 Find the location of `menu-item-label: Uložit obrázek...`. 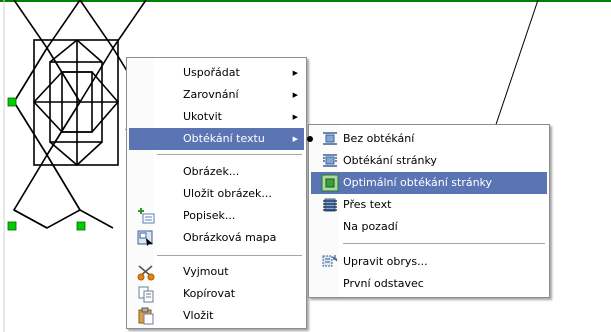

menu-item-label: Uložit obrázek... is located at coordinates (227, 193).